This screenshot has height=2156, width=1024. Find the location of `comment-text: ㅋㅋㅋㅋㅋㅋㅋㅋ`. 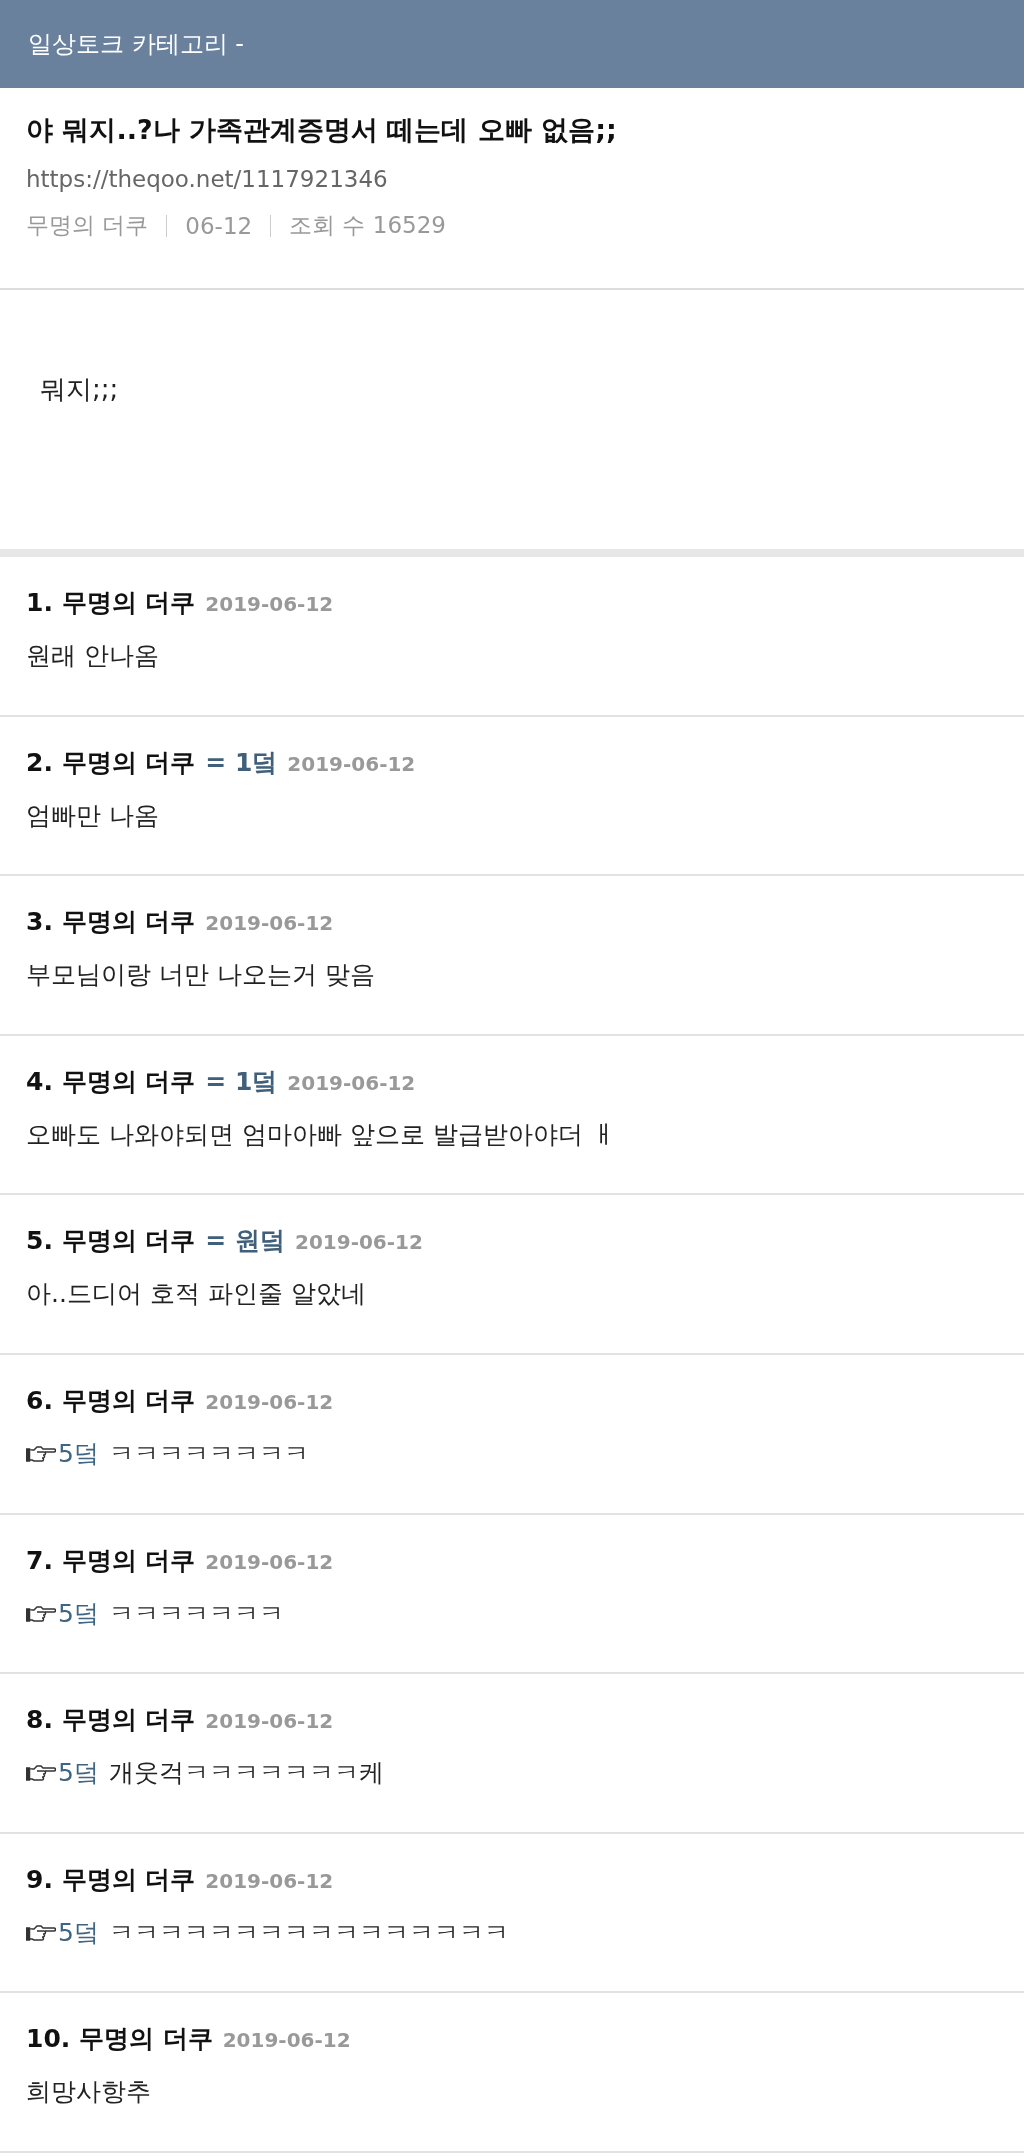

comment-text: ㅋㅋㅋㅋㅋㅋㅋㅋ is located at coordinates (208, 1453).